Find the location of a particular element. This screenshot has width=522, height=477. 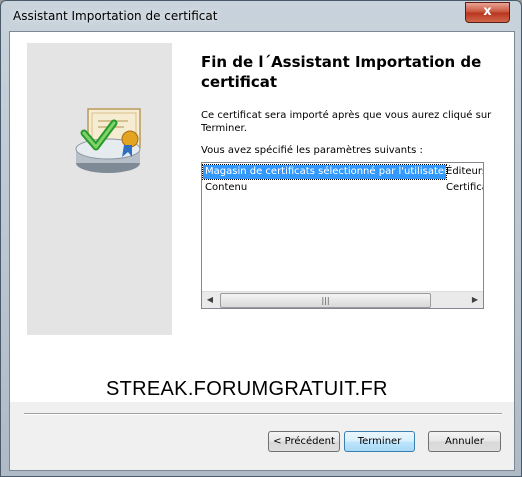

horizontal-scrollbar: ◀ ||| ▶ is located at coordinates (342, 299).